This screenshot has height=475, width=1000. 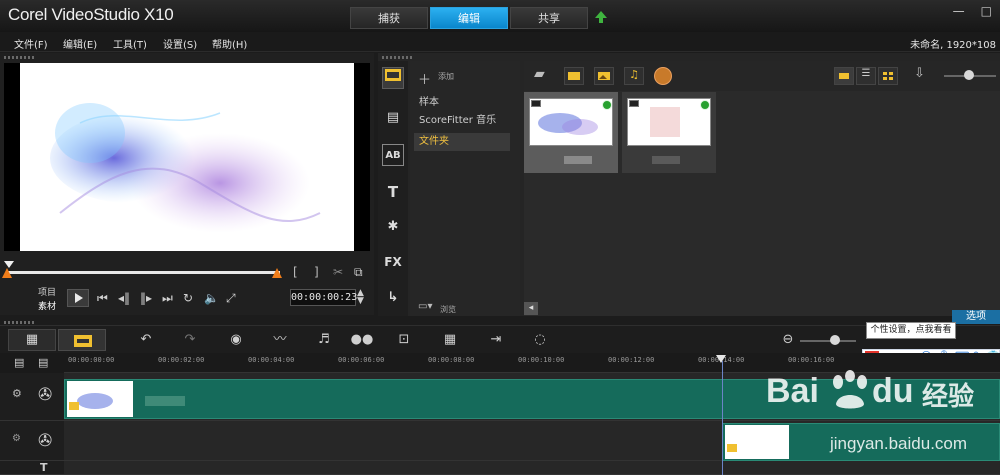 What do you see at coordinates (404, 340) in the screenshot?
I see `subtitle-editor-icon: ⊡` at bounding box center [404, 340].